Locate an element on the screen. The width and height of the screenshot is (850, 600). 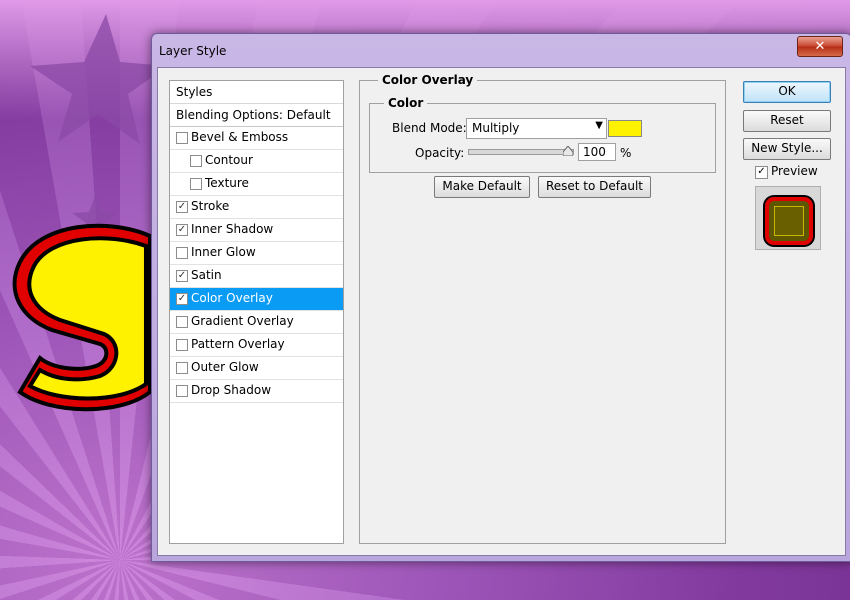
style-preview is located at coordinates (788, 218).